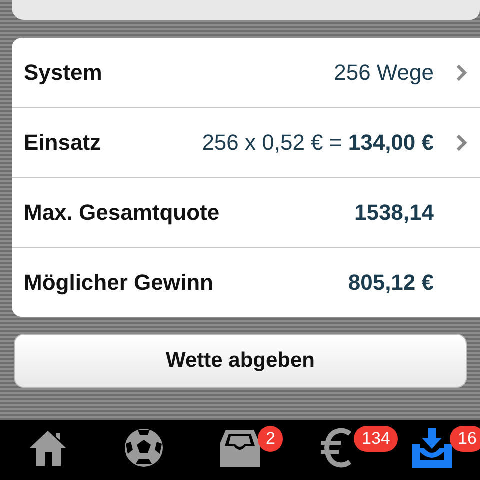 Image resolution: width=480 pixels, height=480 pixels. I want to click on submit-button: Wette abgeben, so click(240, 361).